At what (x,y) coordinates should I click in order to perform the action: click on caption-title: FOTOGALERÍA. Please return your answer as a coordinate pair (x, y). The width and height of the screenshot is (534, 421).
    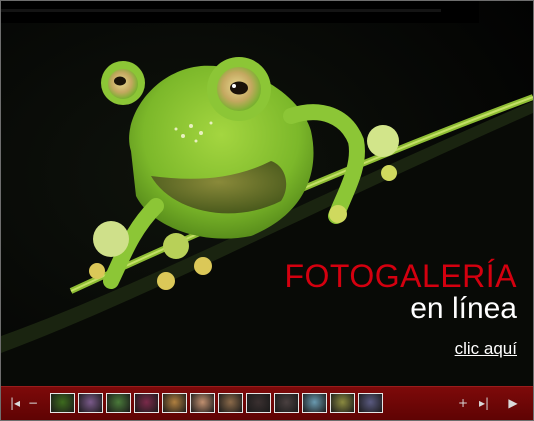
    Looking at the image, I should click on (400, 276).